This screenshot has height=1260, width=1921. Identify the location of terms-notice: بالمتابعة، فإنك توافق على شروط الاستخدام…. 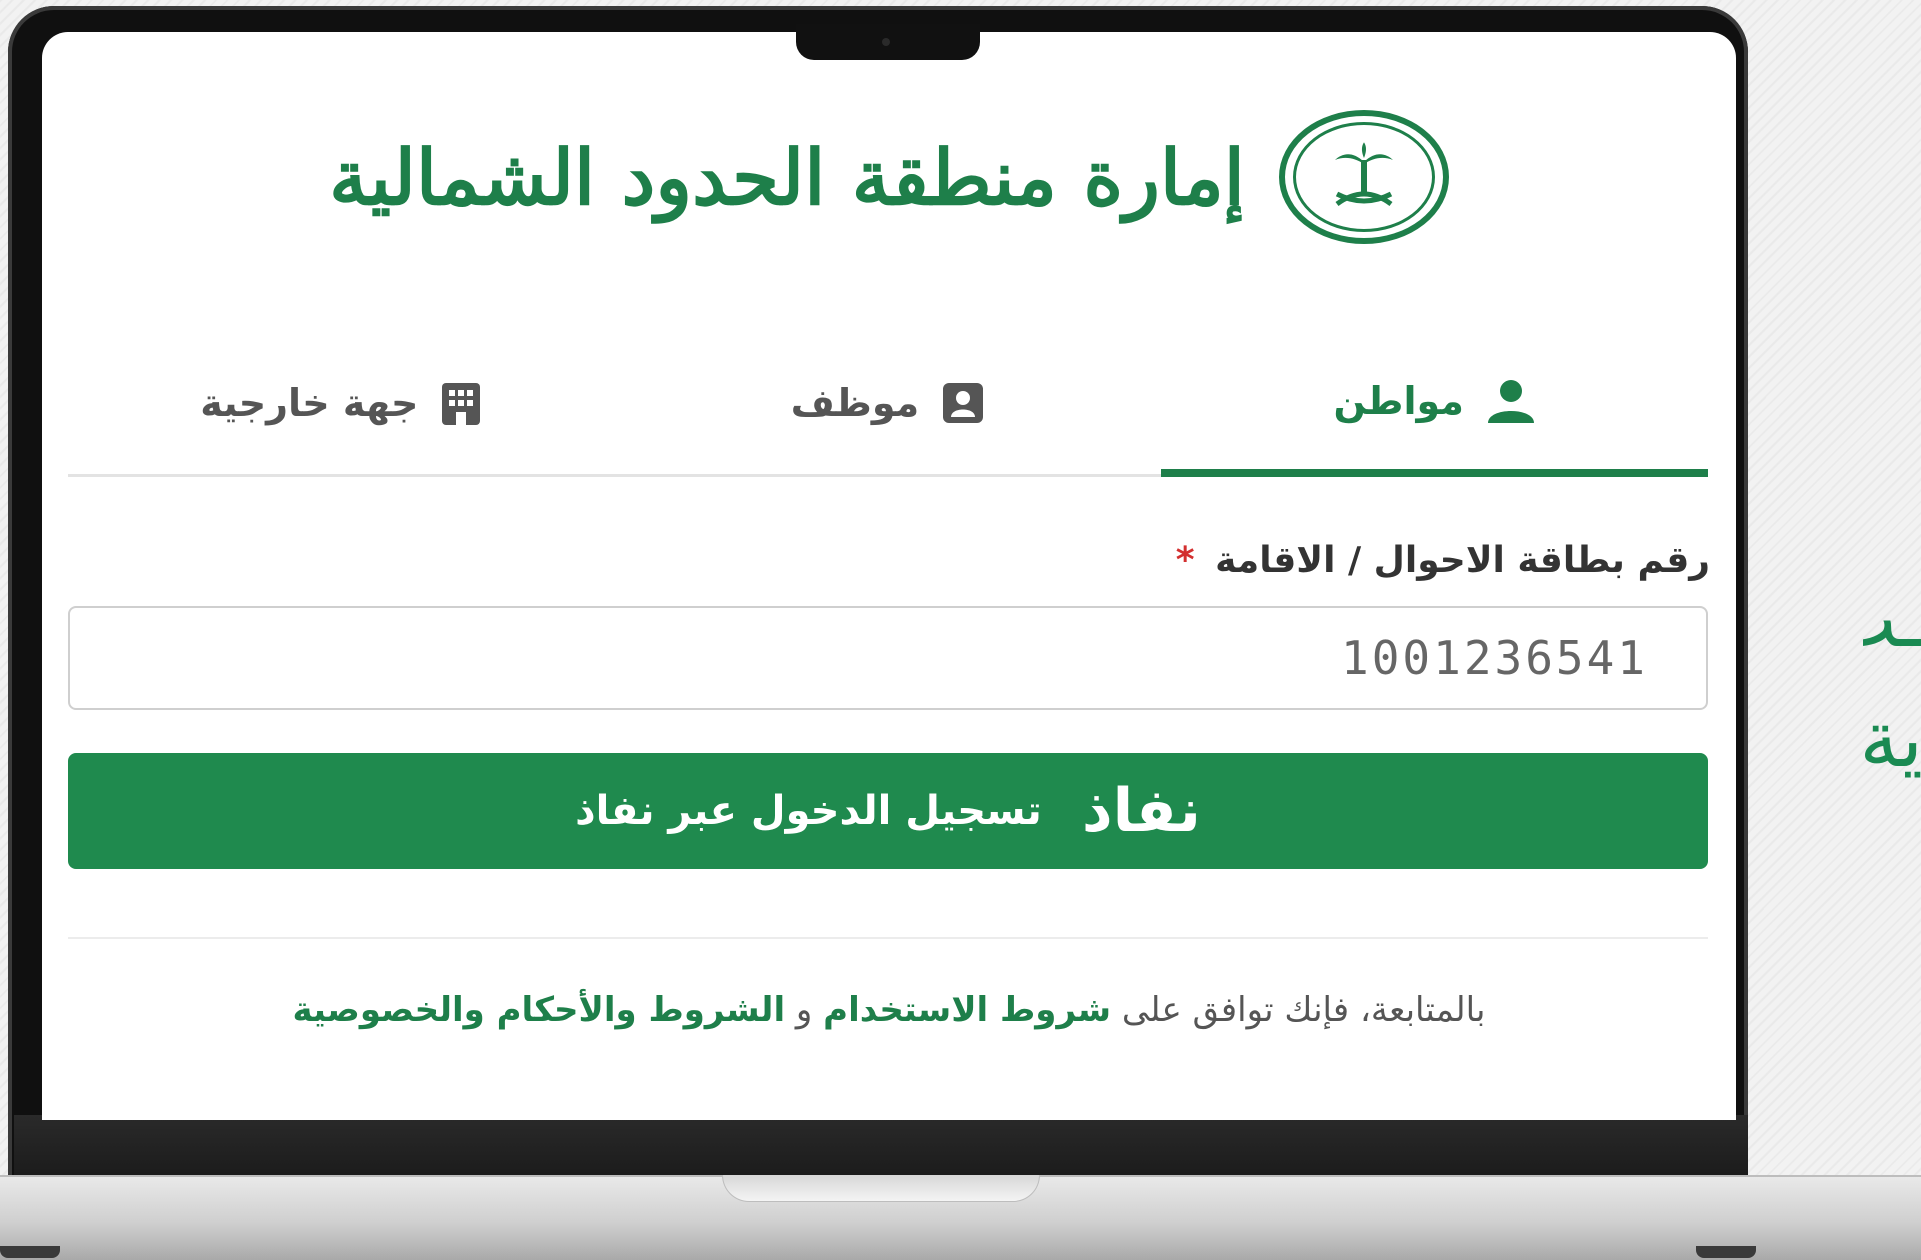
(889, 1010).